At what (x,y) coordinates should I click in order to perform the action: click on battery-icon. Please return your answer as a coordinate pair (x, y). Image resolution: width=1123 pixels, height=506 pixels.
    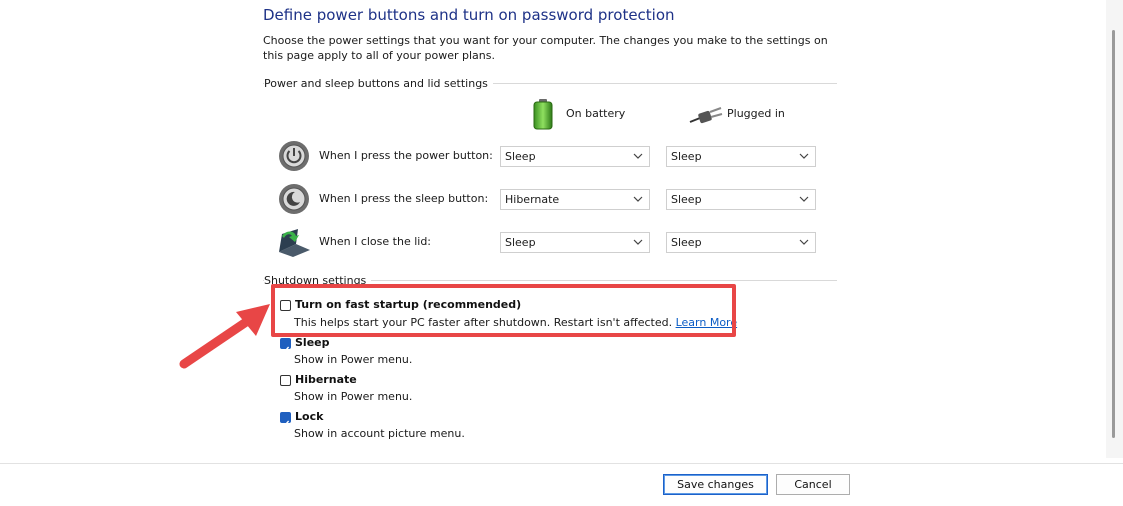
    Looking at the image, I should click on (543, 114).